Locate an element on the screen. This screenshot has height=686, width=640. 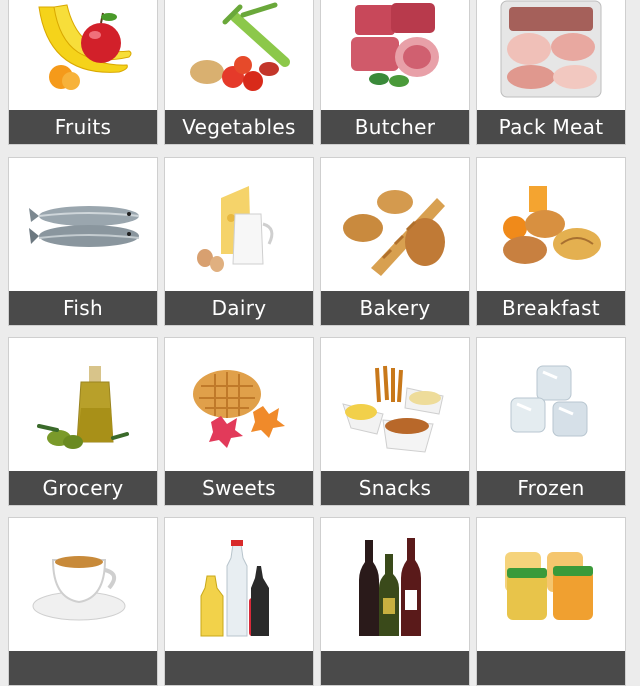
baby-food-icon is located at coordinates (551, 584).